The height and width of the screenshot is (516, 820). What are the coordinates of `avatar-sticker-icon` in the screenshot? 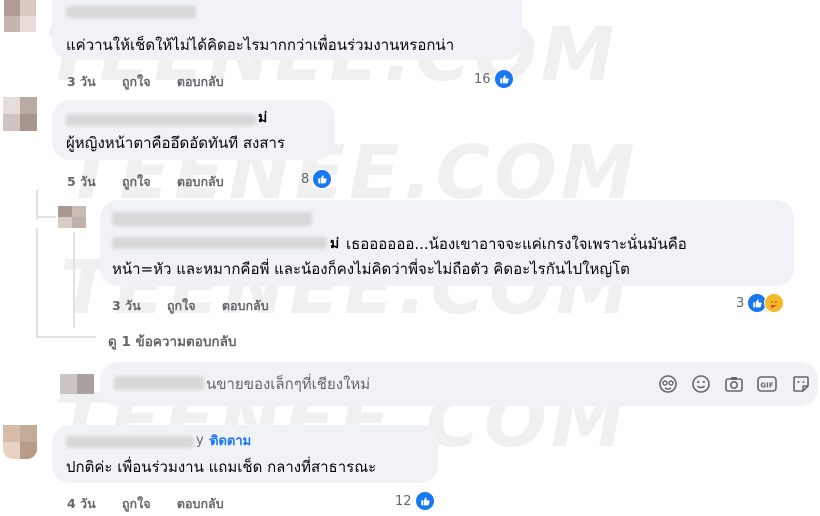 It's located at (668, 384).